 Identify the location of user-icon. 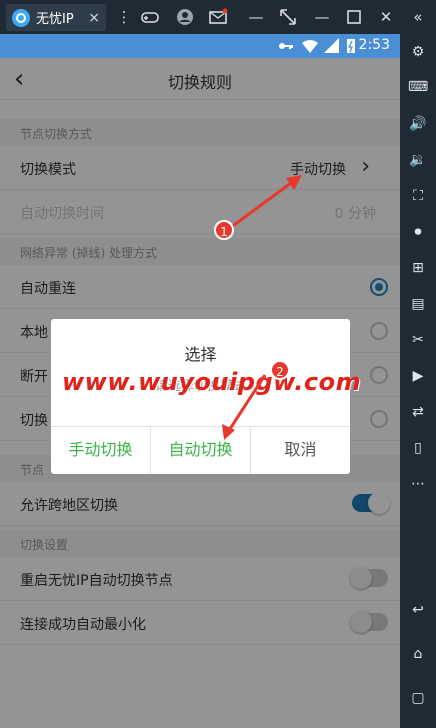
(185, 17).